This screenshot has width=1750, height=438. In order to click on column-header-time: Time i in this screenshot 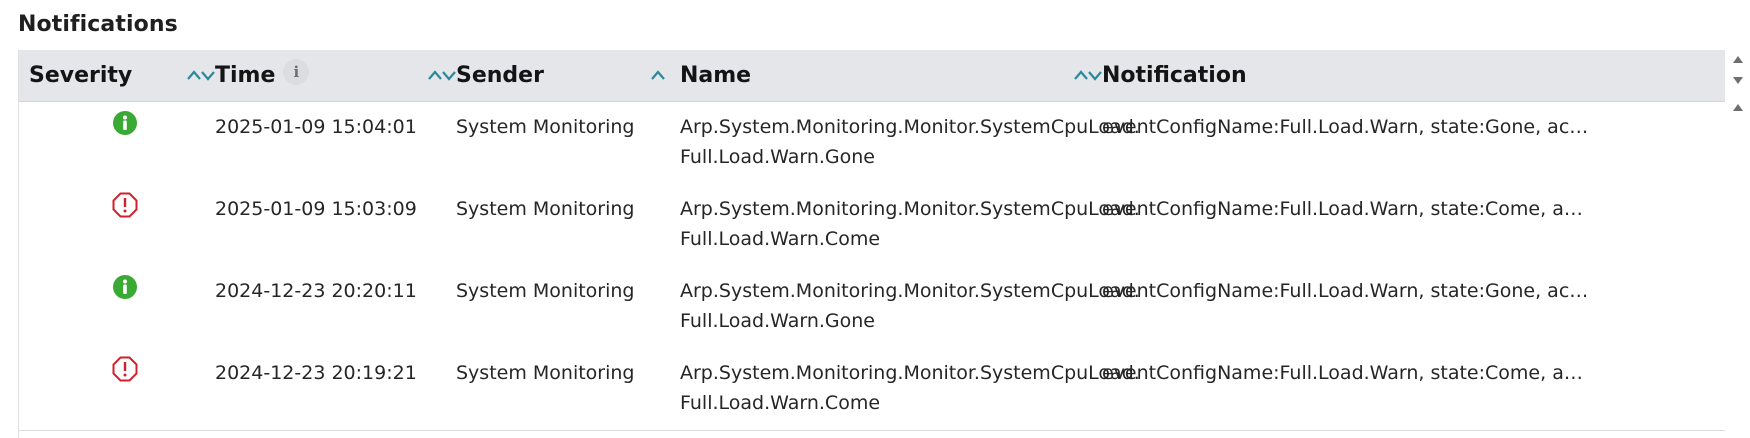, I will do `click(262, 75)`.